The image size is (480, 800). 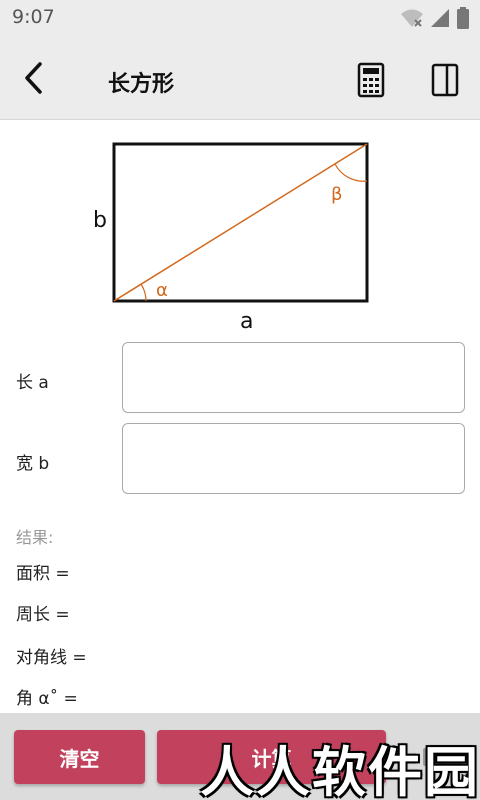 What do you see at coordinates (440, 18) in the screenshot?
I see `cell-signal-icon` at bounding box center [440, 18].